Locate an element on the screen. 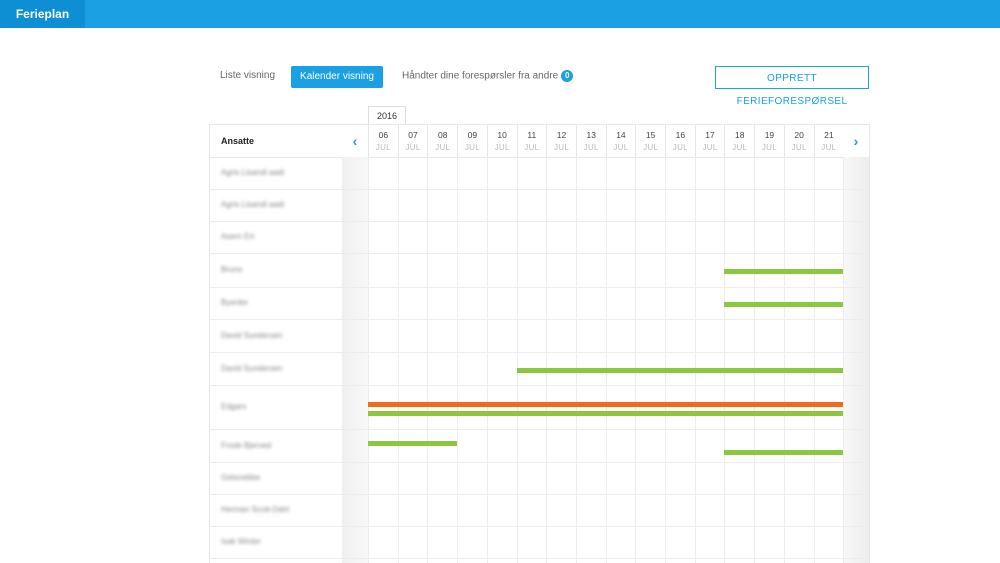  employee-row: Edgars is located at coordinates (539, 408).